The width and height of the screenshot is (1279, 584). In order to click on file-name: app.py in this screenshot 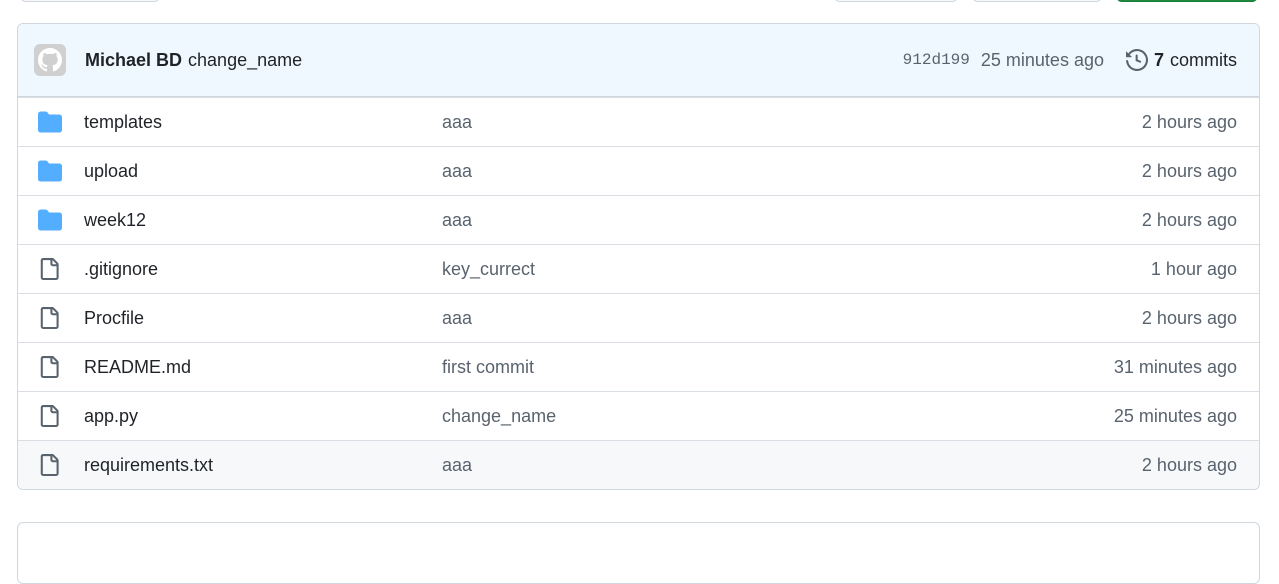, I will do `click(263, 416)`.